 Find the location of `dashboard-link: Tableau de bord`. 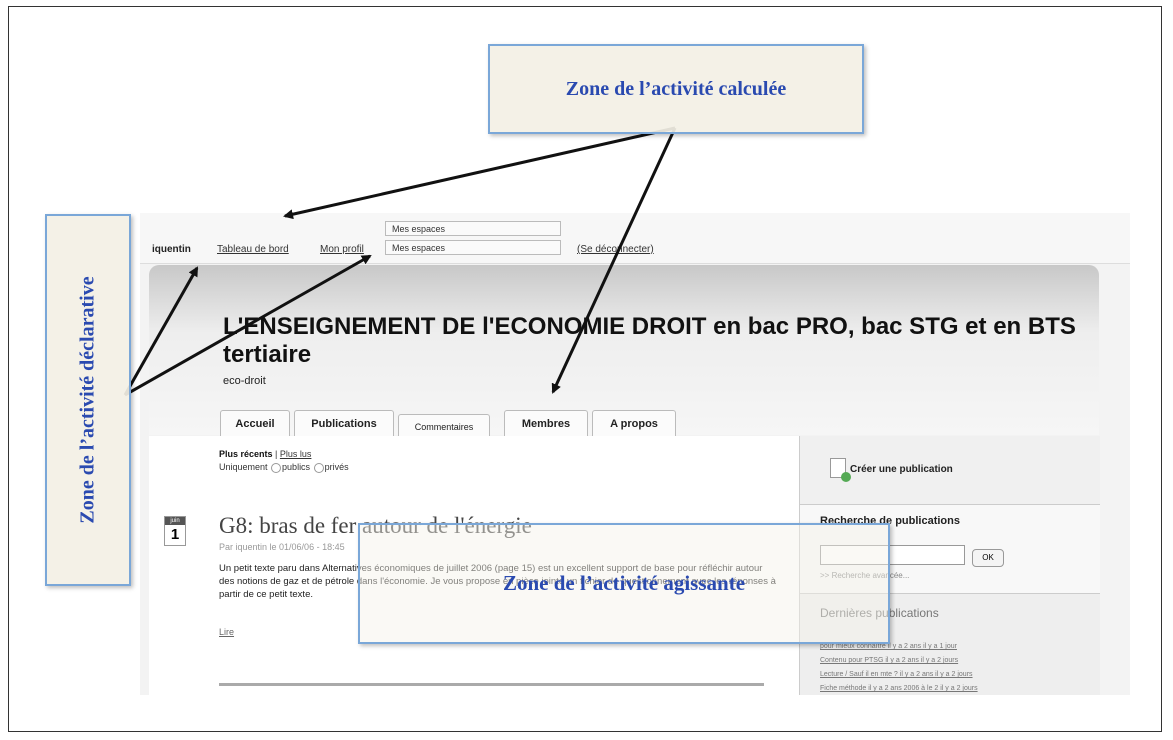

dashboard-link: Tableau de bord is located at coordinates (253, 249).